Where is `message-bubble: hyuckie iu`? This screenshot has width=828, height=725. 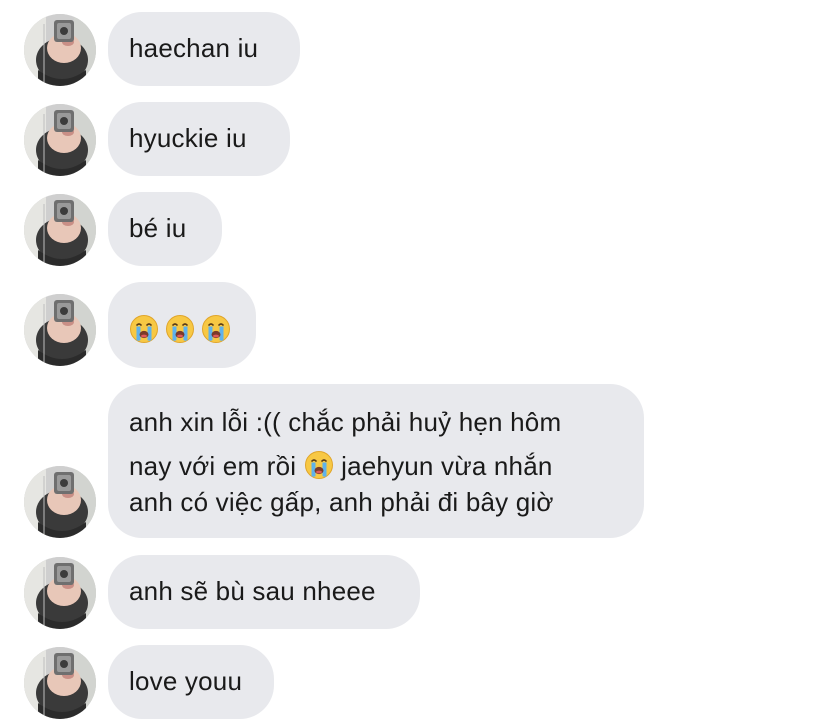 message-bubble: hyuckie iu is located at coordinates (199, 139).